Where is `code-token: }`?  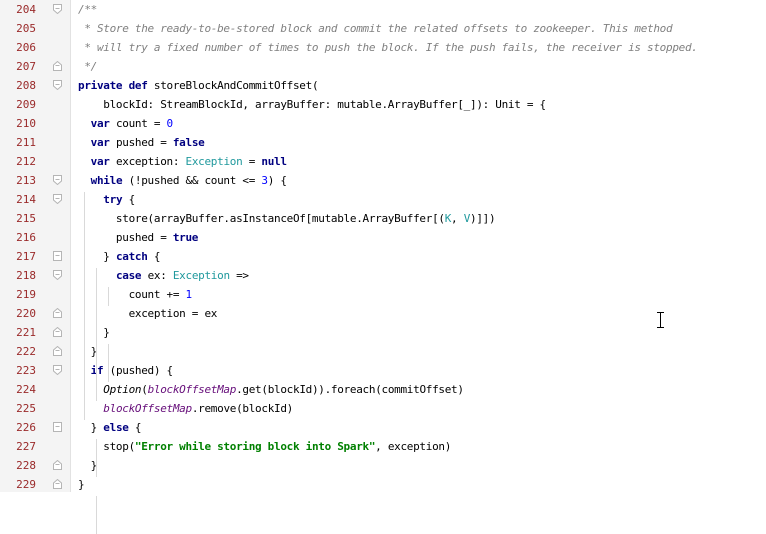 code-token: } is located at coordinates (88, 465).